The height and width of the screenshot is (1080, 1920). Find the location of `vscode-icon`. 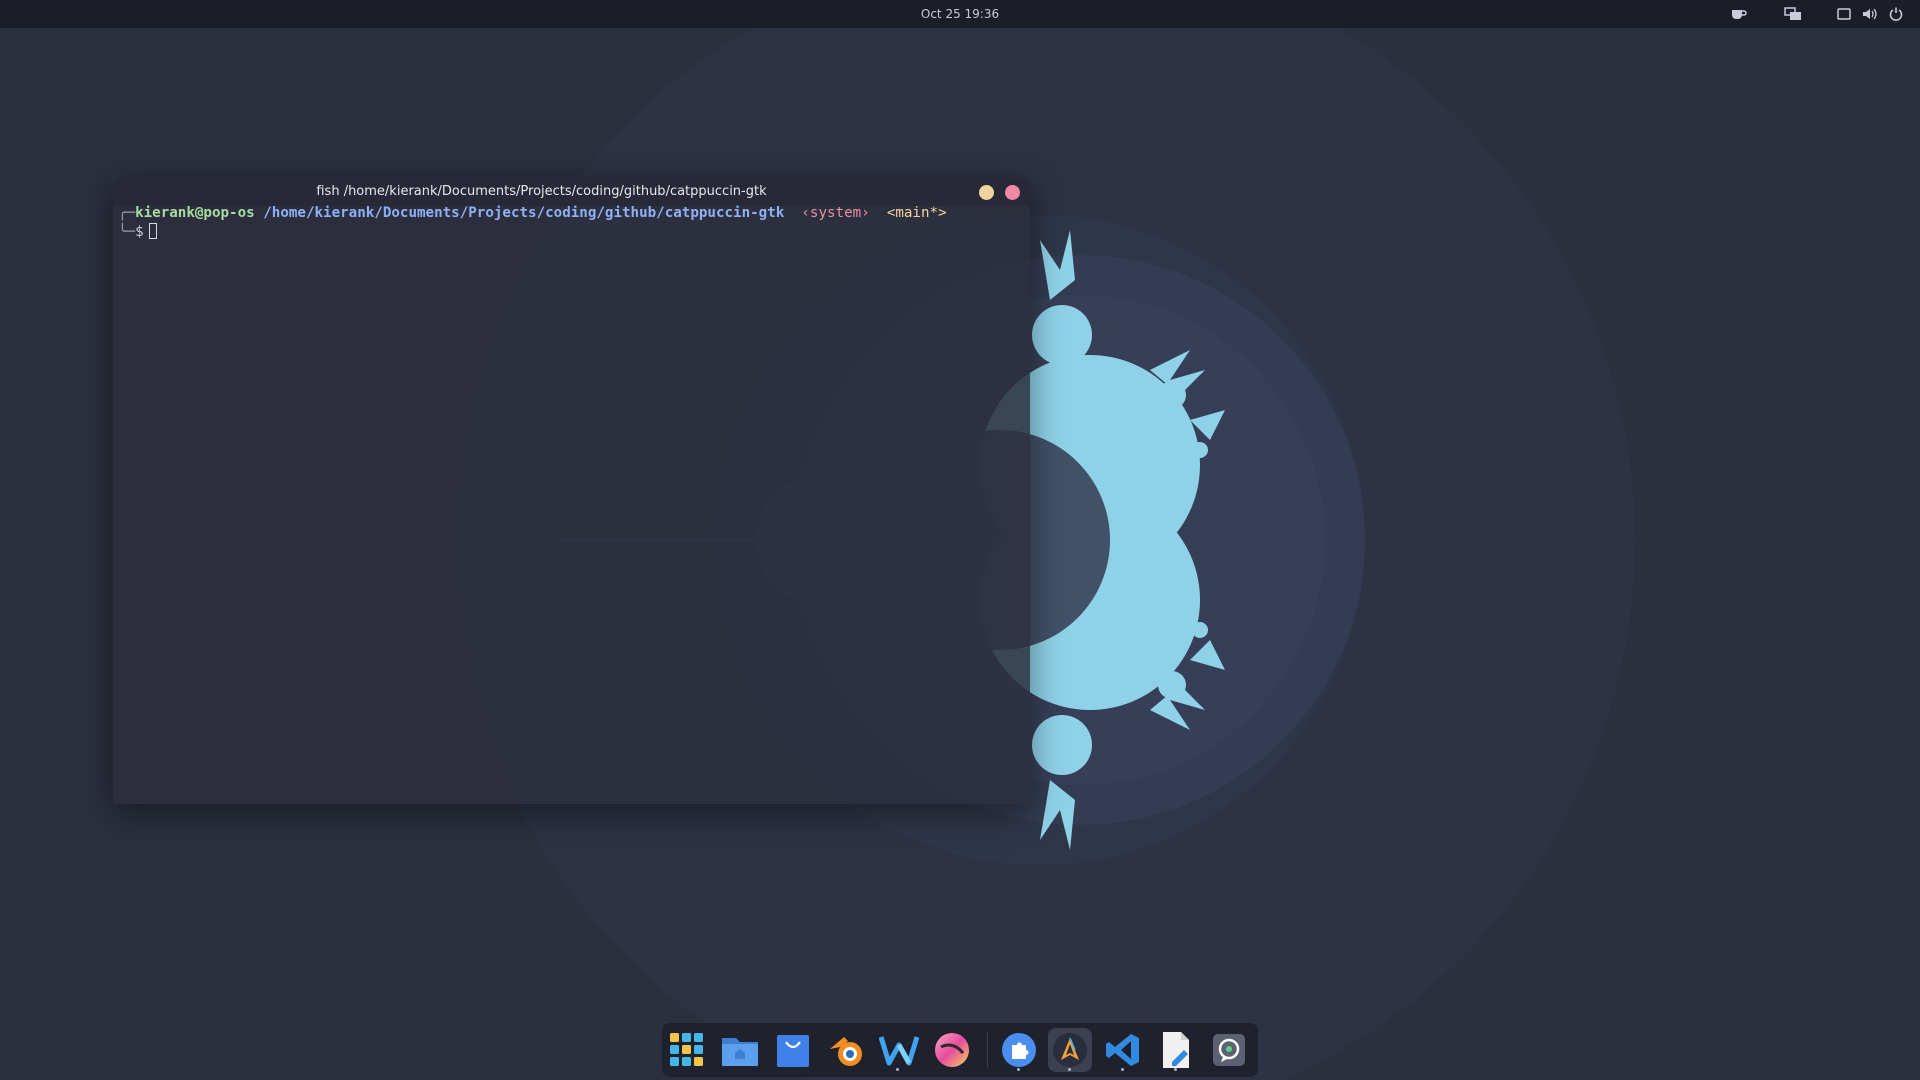

vscode-icon is located at coordinates (1123, 1050).